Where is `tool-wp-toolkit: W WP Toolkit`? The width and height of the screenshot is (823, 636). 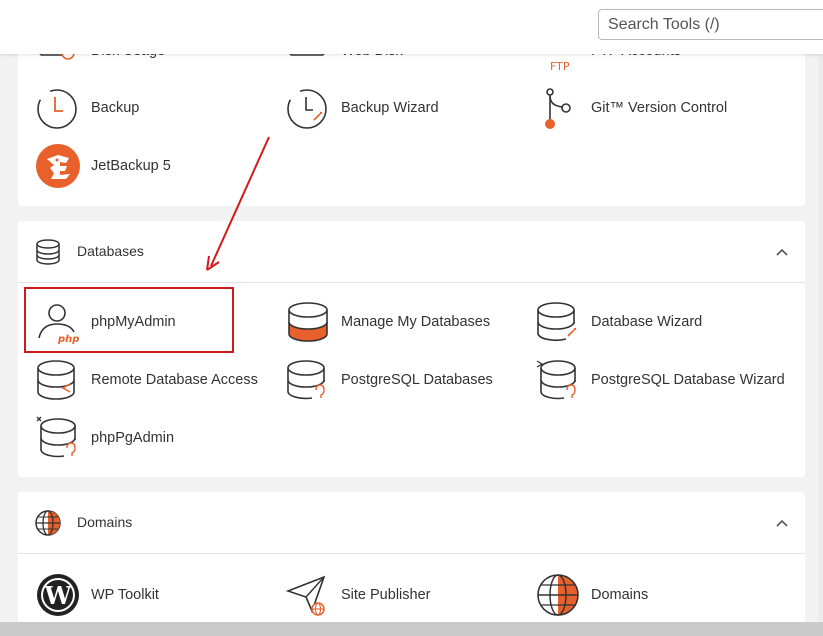
tool-wp-toolkit: W WP Toolkit is located at coordinates (156, 595).